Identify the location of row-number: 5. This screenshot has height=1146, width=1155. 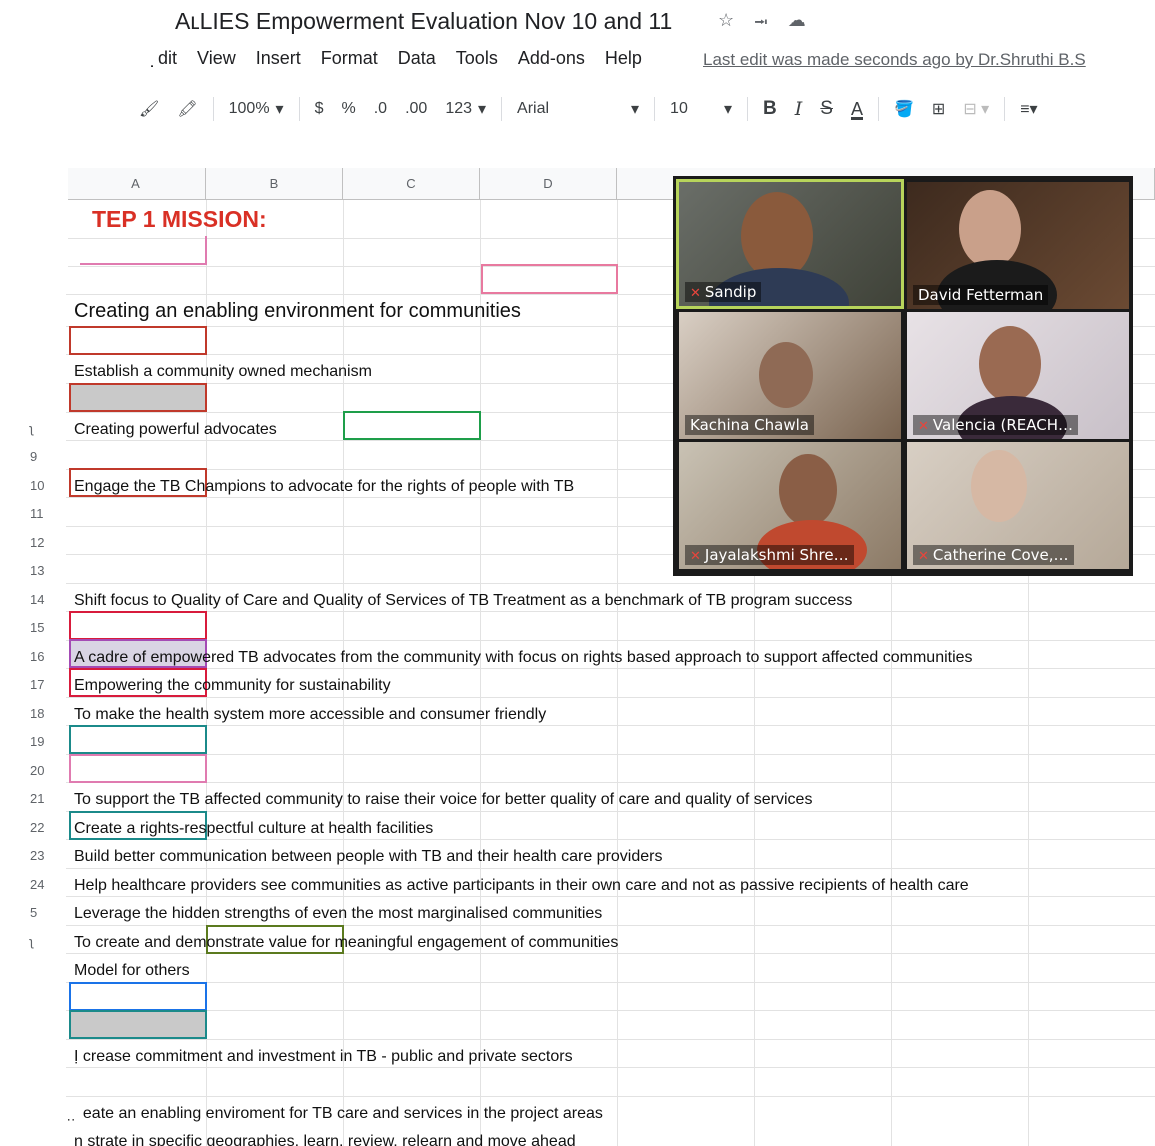
(33, 912).